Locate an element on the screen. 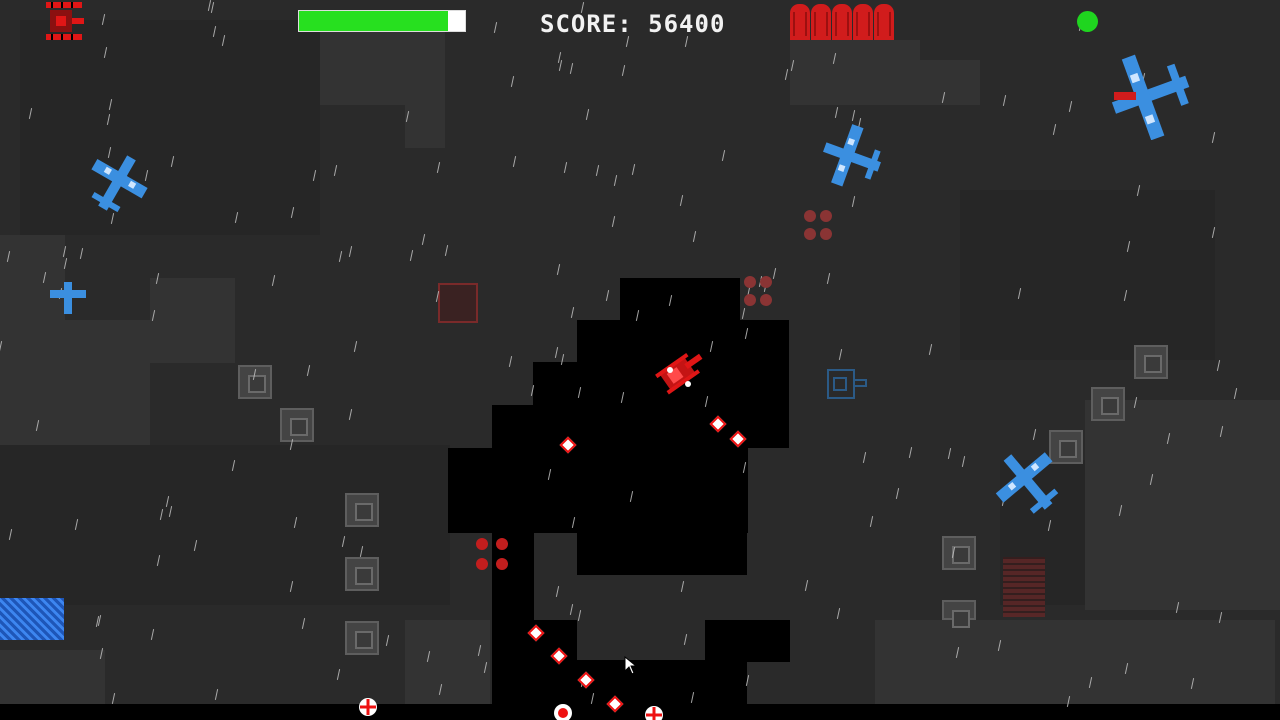  health-bar is located at coordinates (382, 21).